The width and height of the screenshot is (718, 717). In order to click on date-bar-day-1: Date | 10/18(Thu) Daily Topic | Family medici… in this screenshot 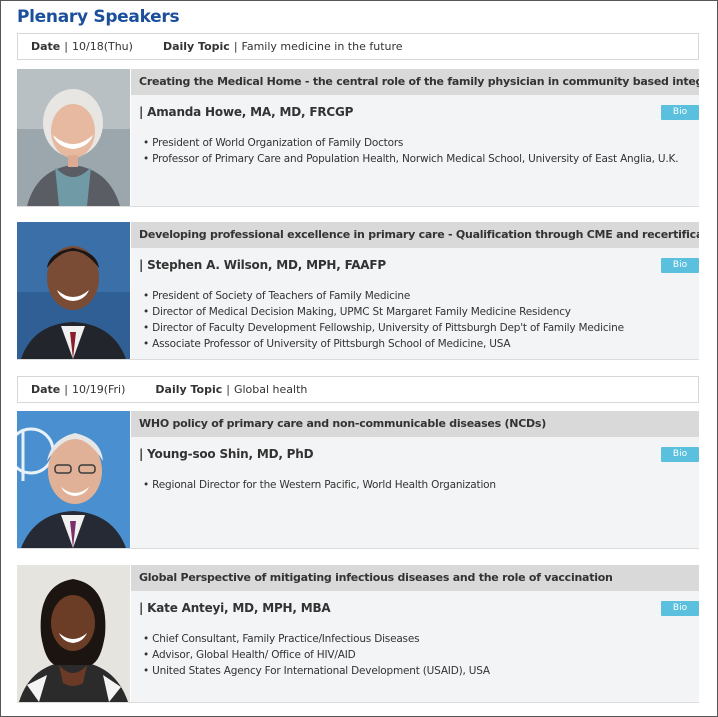, I will do `click(358, 46)`.